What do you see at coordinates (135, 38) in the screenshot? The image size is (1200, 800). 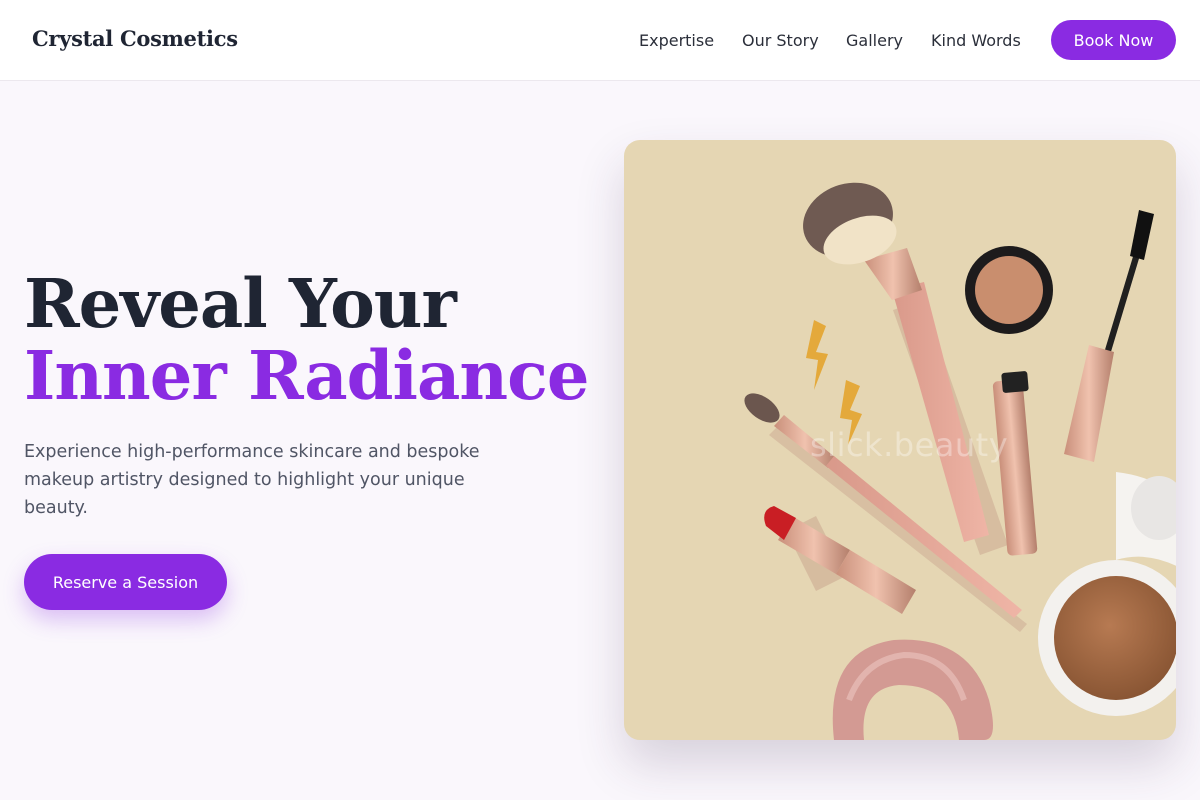 I see `brand-logo: Crystal Cosmetics` at bounding box center [135, 38].